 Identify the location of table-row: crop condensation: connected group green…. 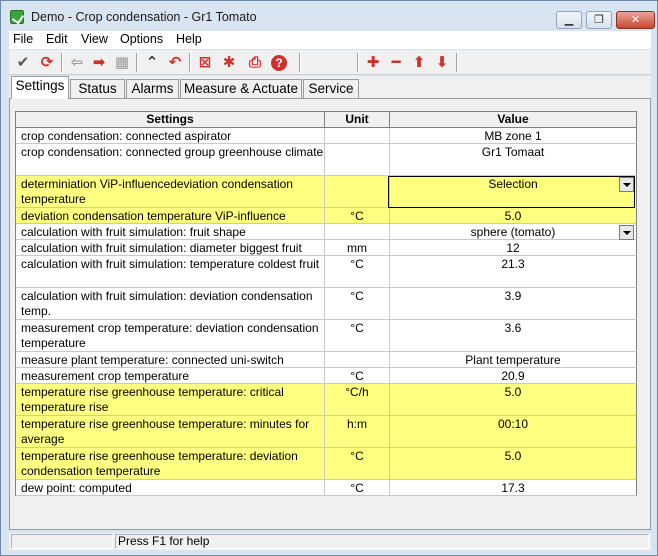
(326, 160).